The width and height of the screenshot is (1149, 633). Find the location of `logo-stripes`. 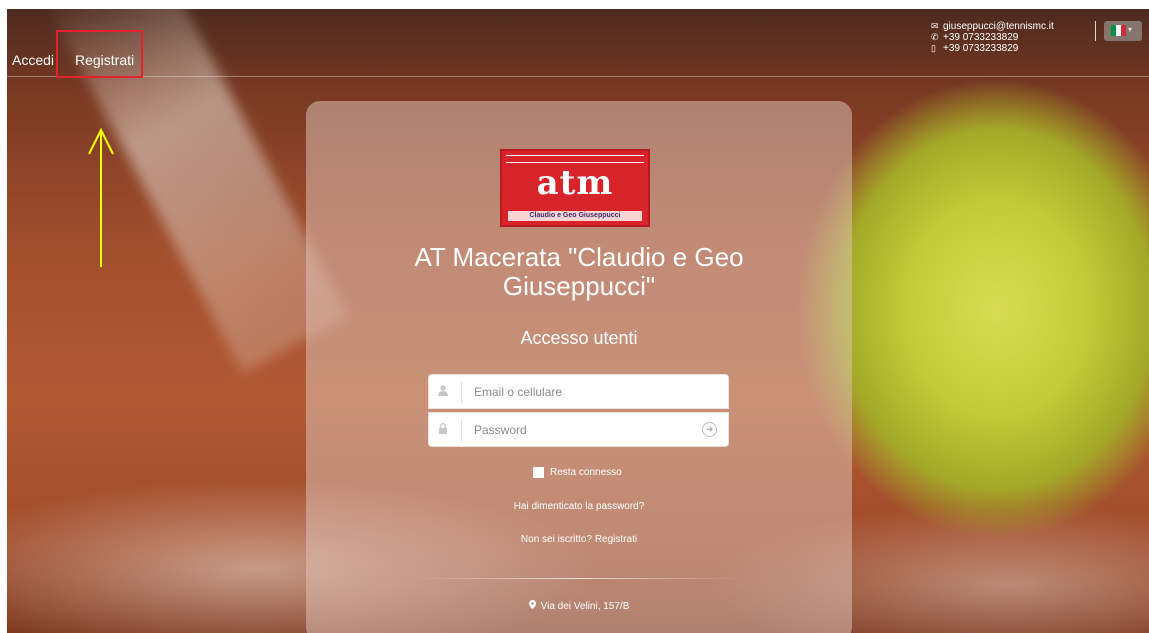

logo-stripes is located at coordinates (575, 159).